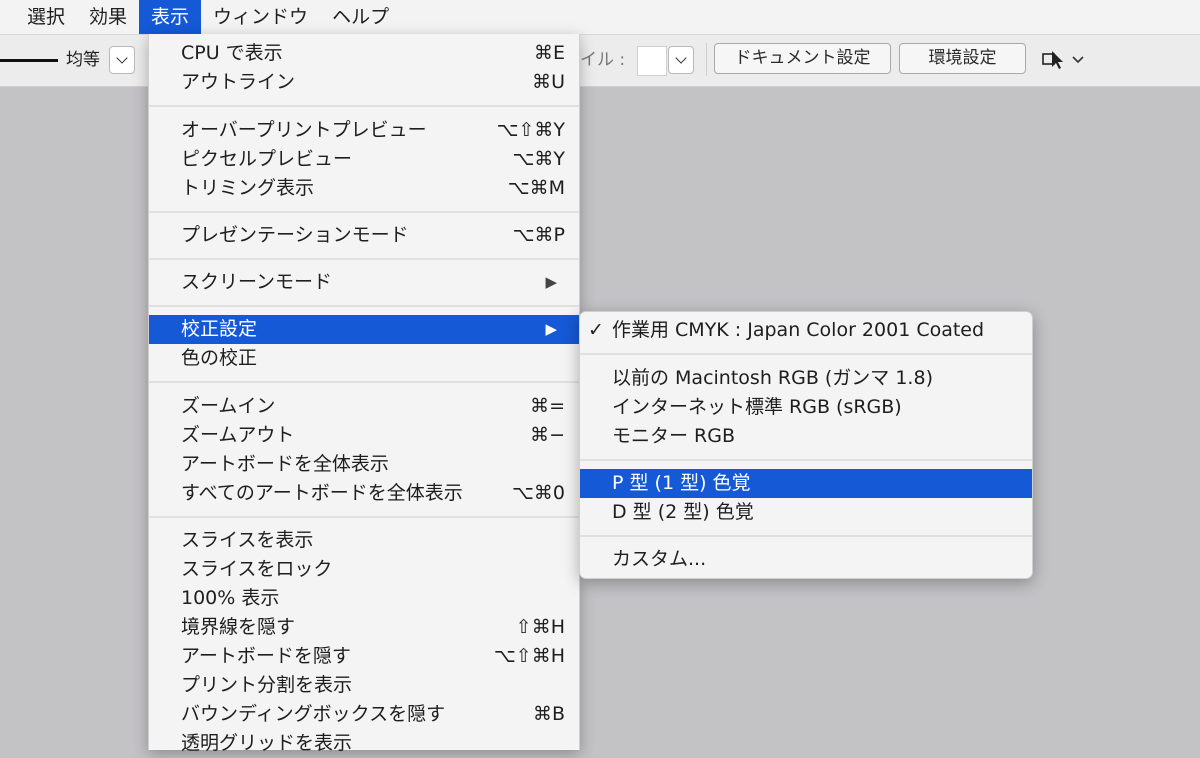  I want to click on menu-item-overprint-preview: オーバープリントプレビュー ⌥⇧⌘Y, so click(364, 130).